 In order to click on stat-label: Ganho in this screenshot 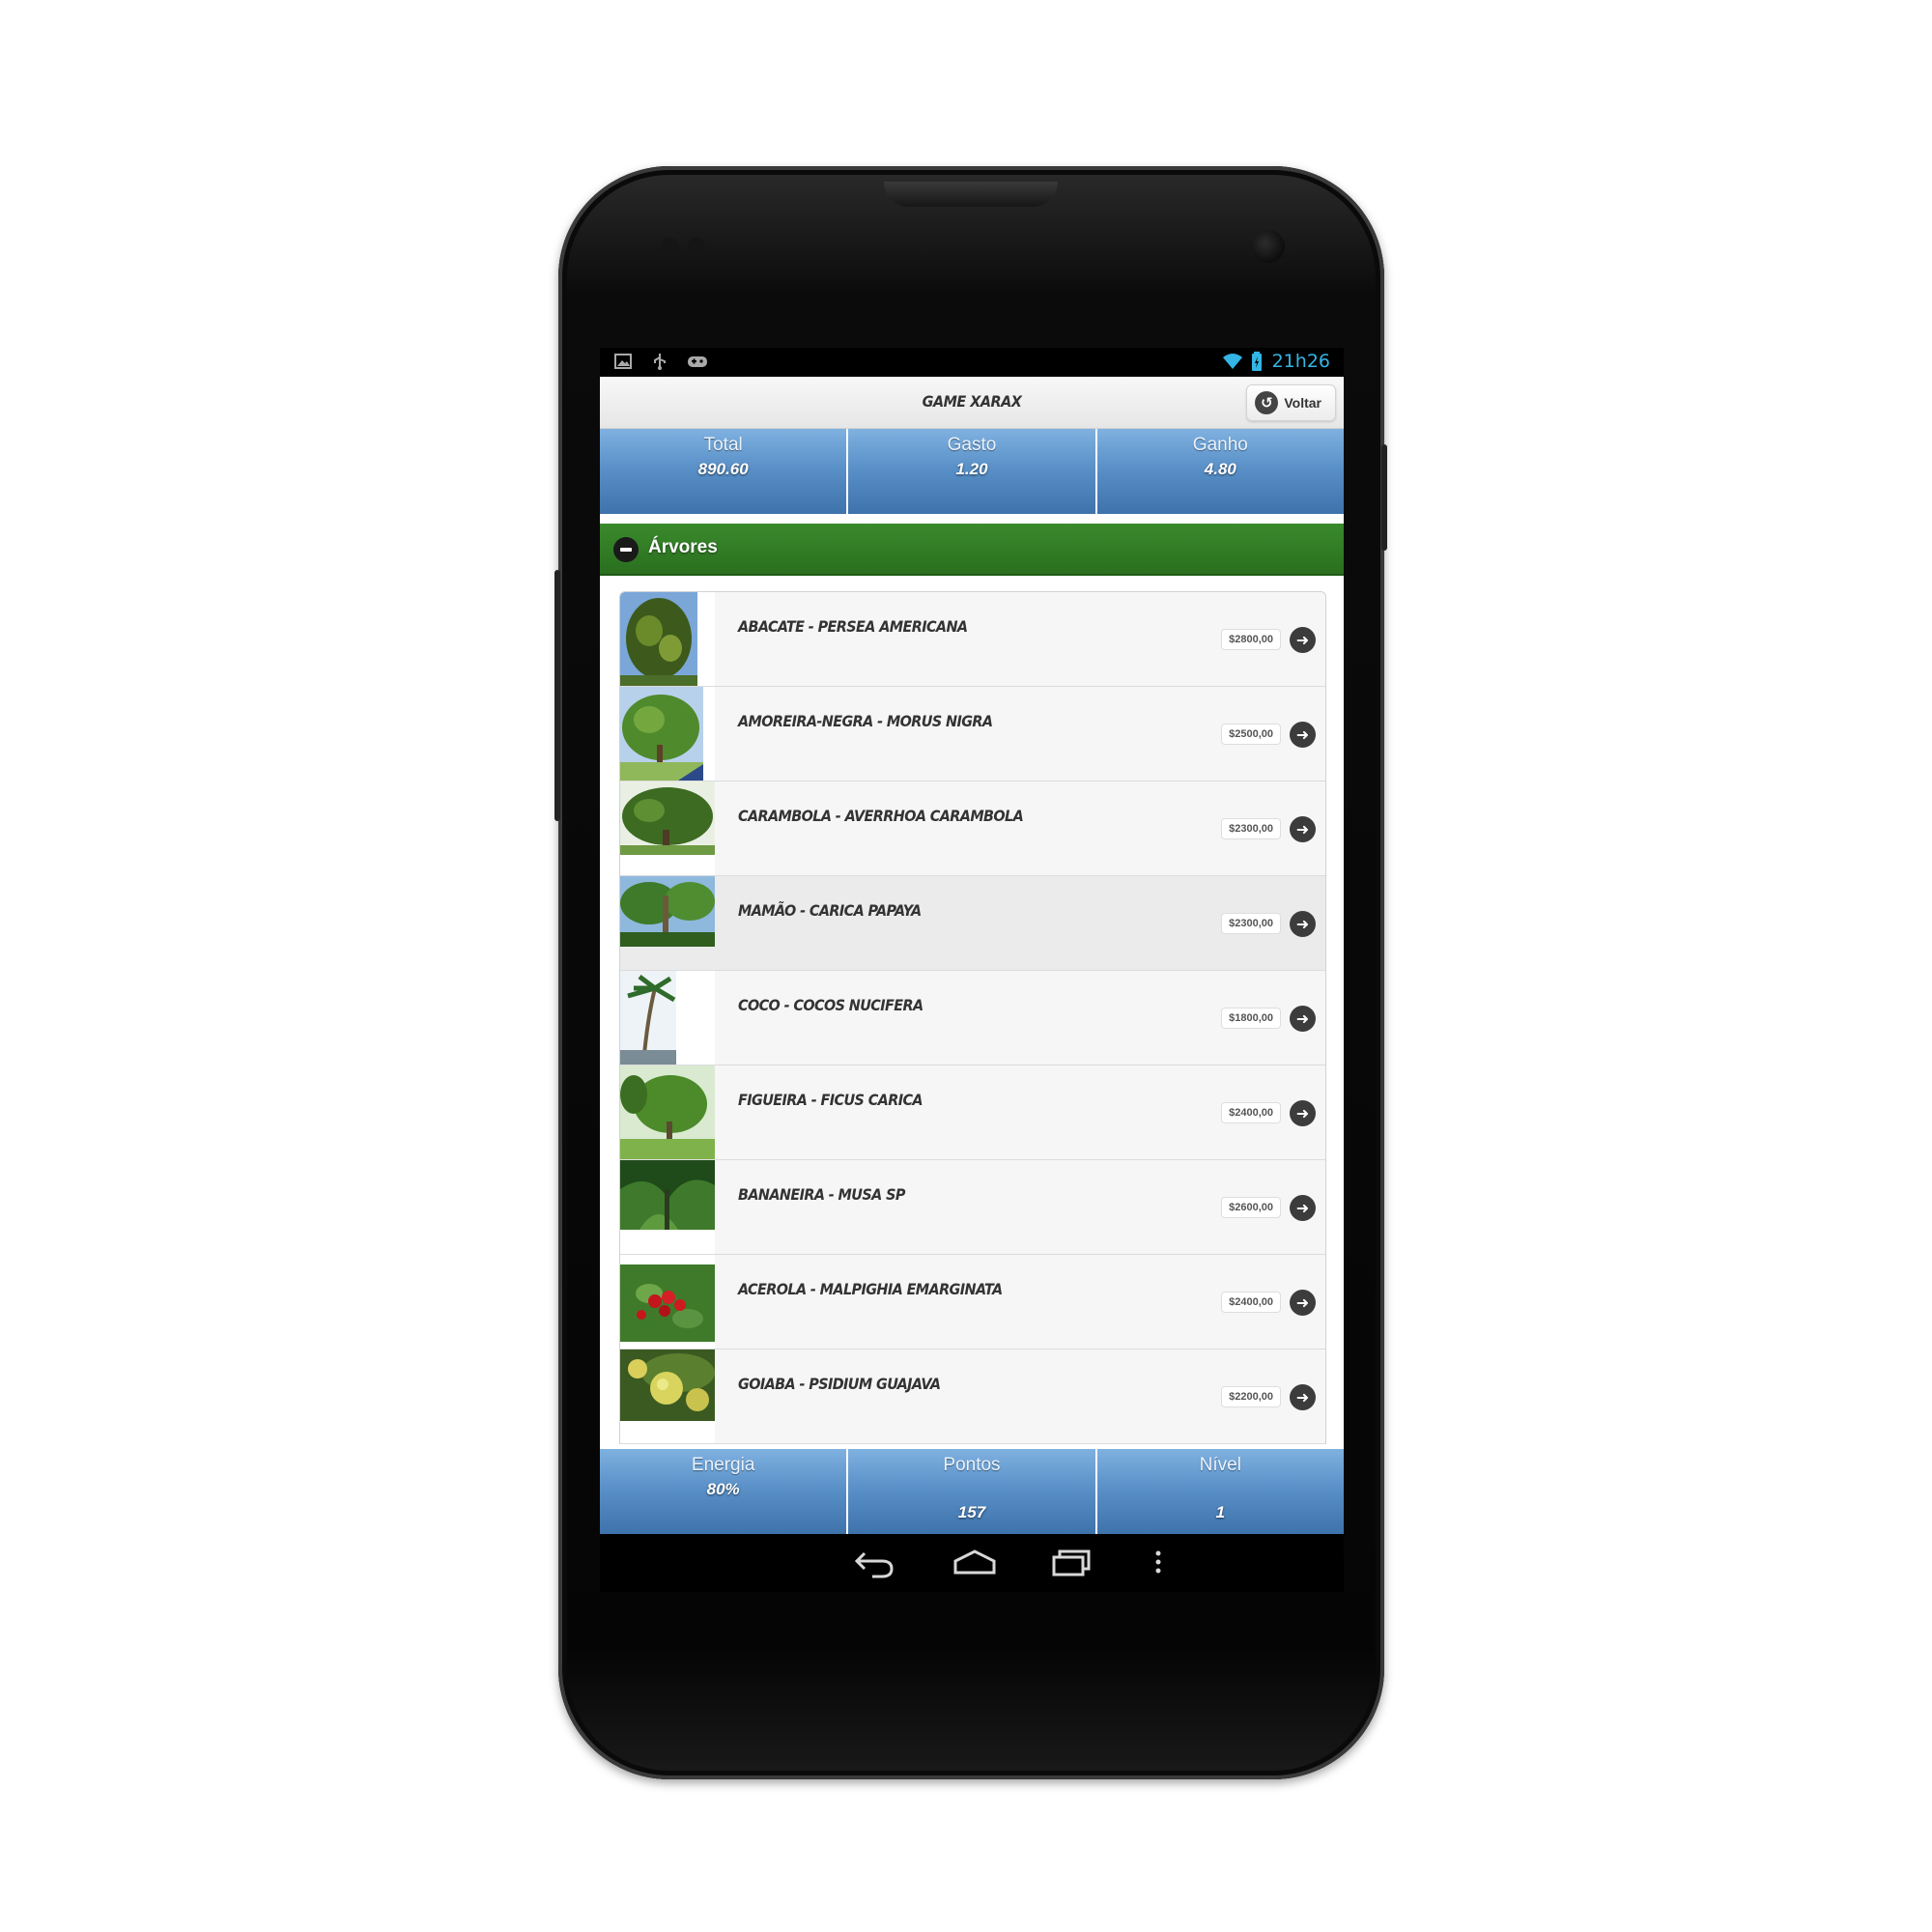, I will do `click(1220, 445)`.